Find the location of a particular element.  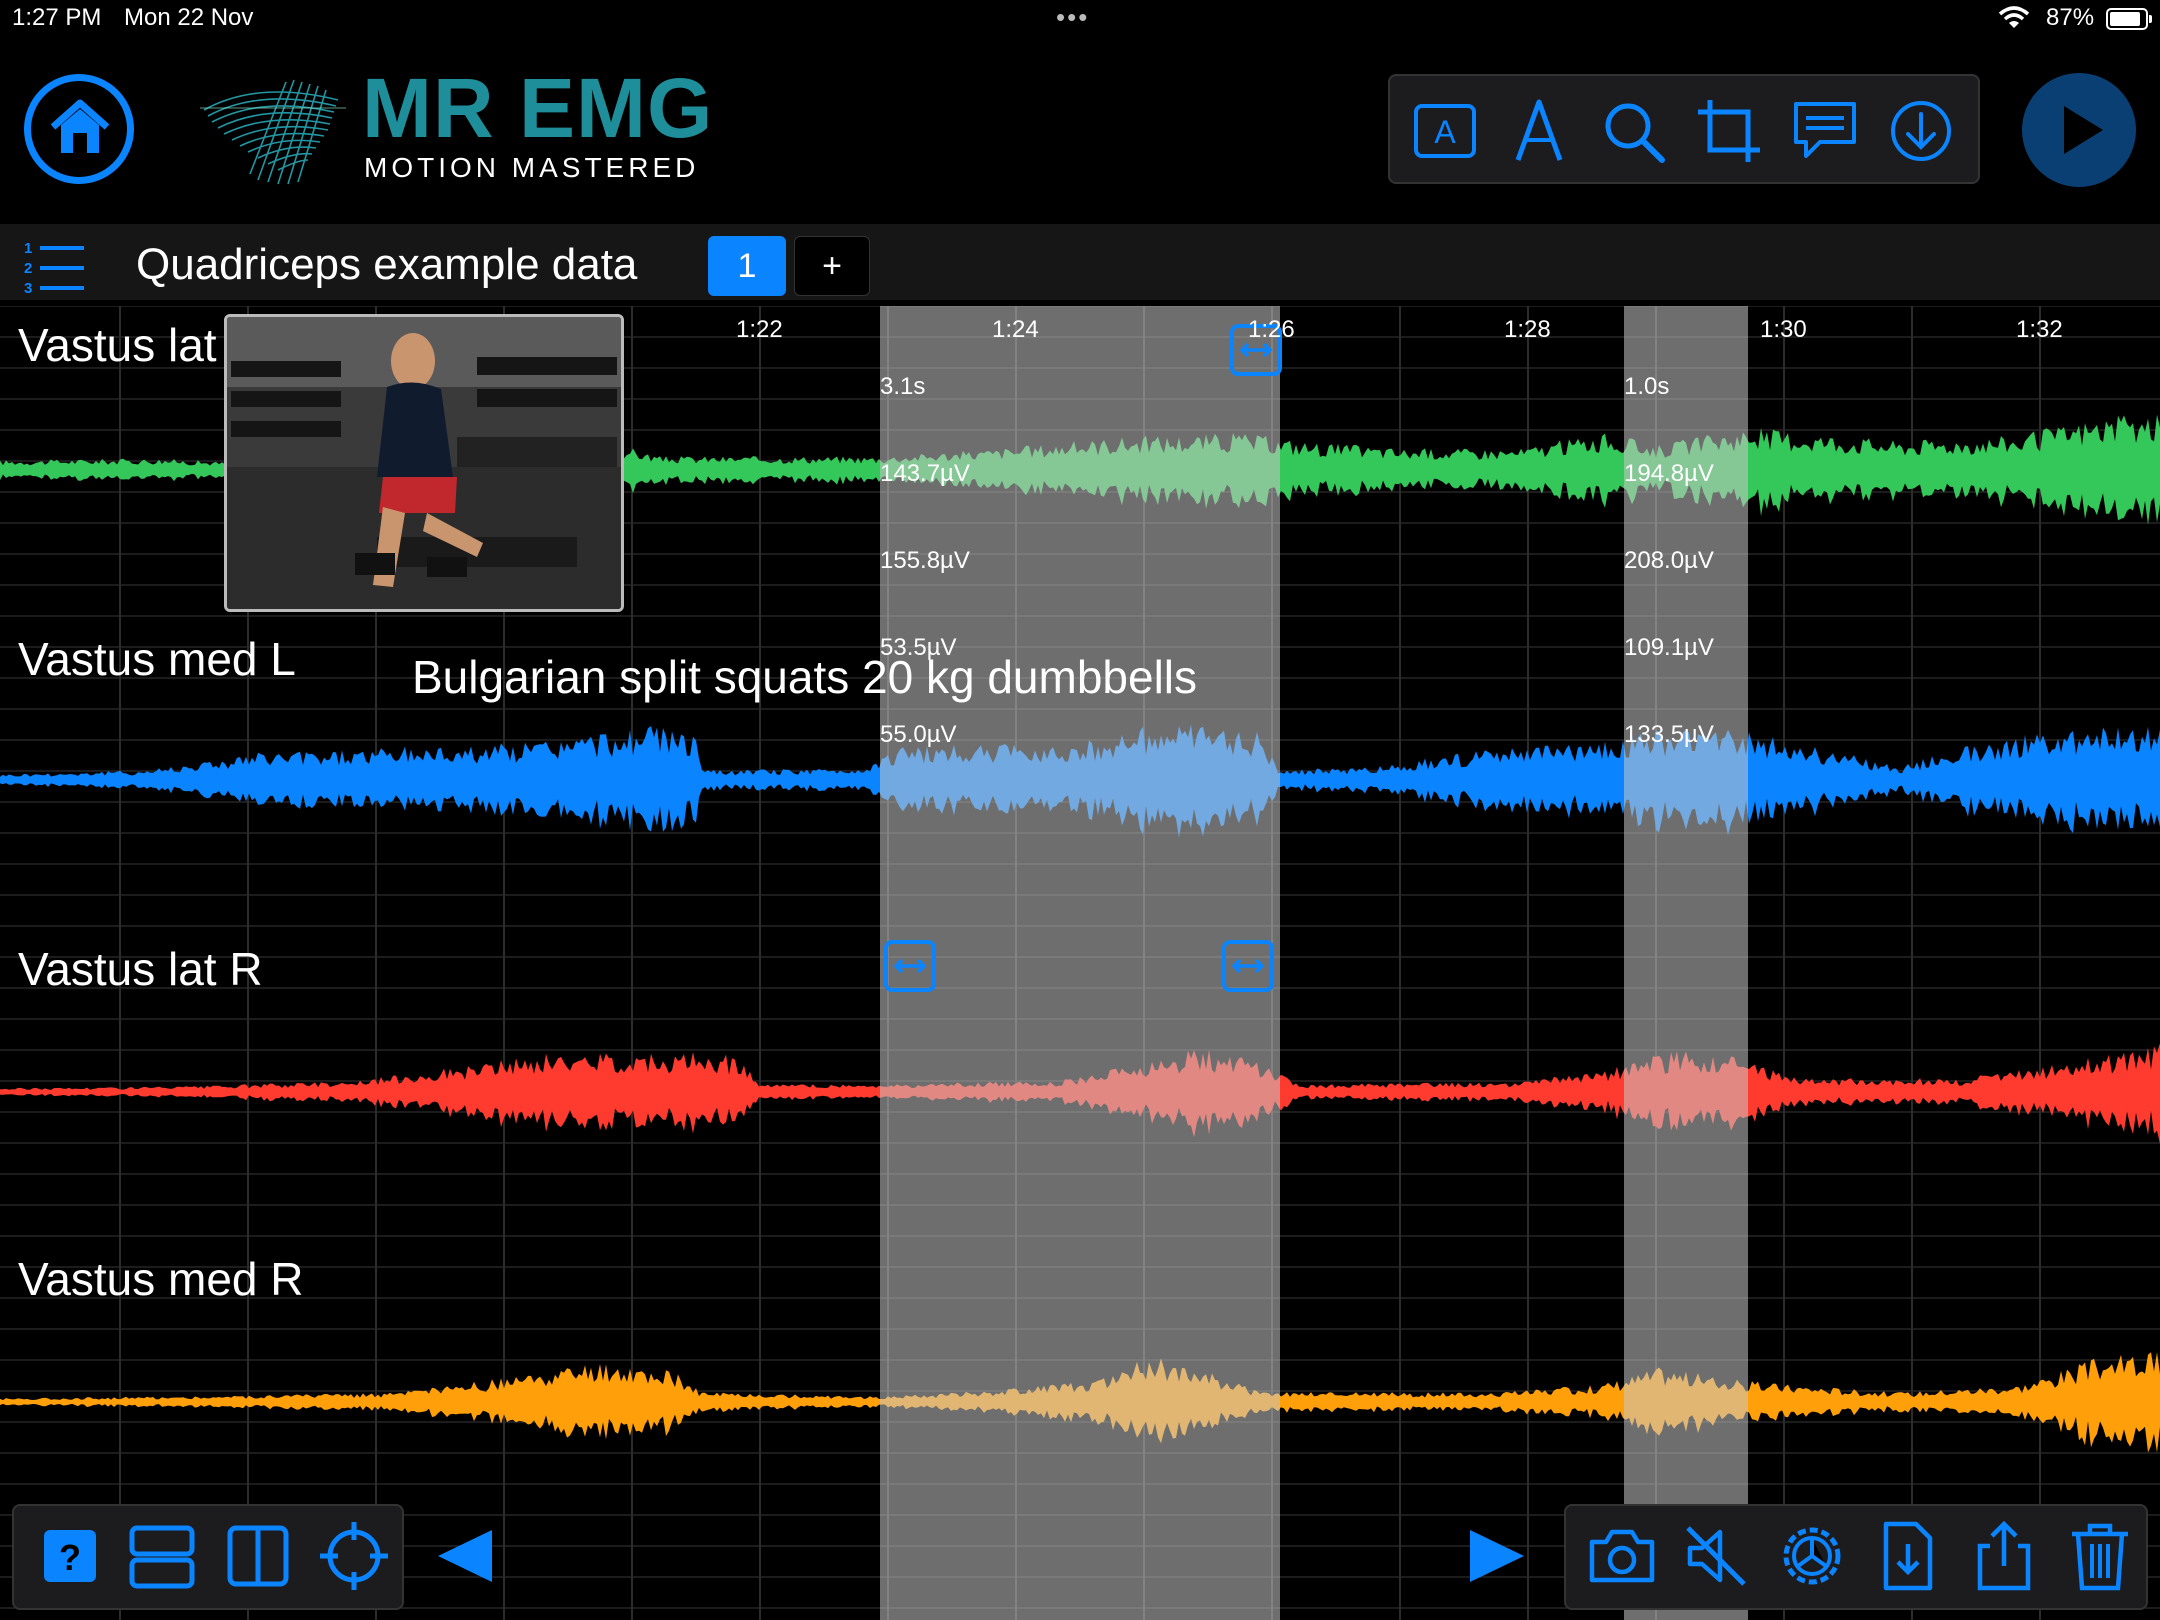

multitasking-dots-icon: ••• is located at coordinates (1072, 17).